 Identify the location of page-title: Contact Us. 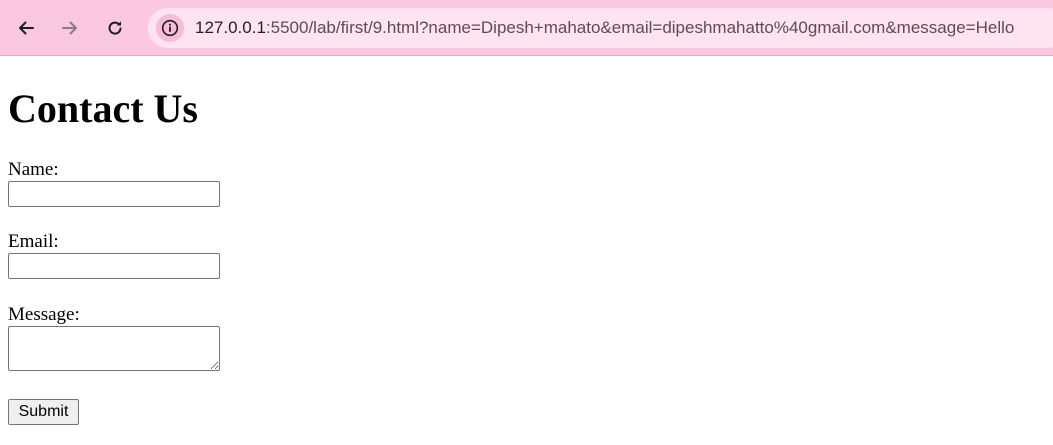
(103, 108).